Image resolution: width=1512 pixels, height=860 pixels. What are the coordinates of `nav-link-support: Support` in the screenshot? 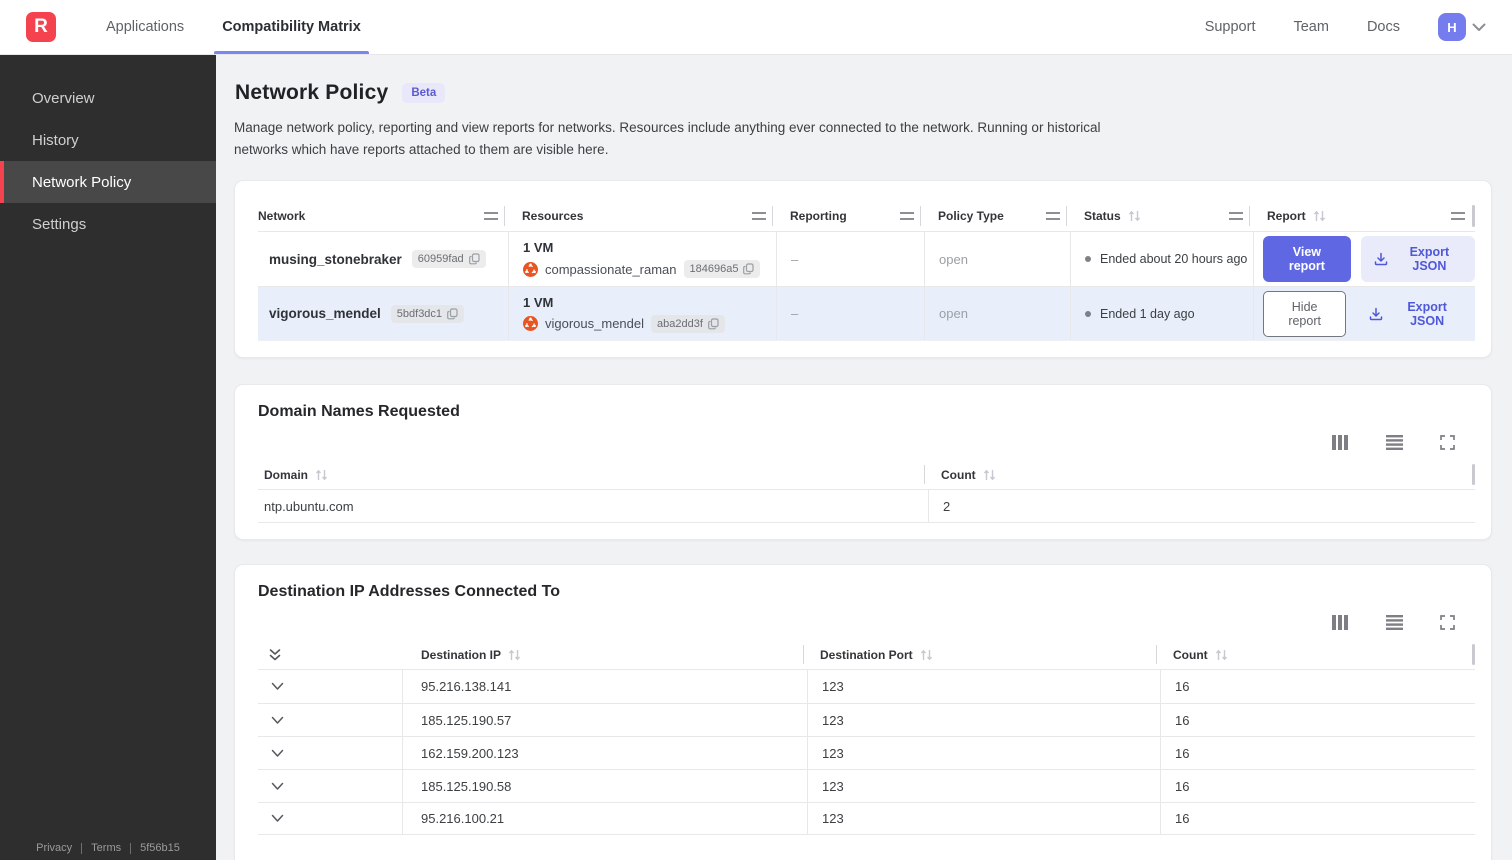 It's located at (1230, 27).